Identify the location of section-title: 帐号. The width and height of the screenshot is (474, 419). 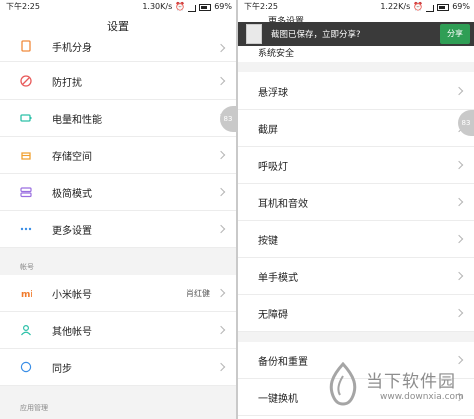
(27, 267).